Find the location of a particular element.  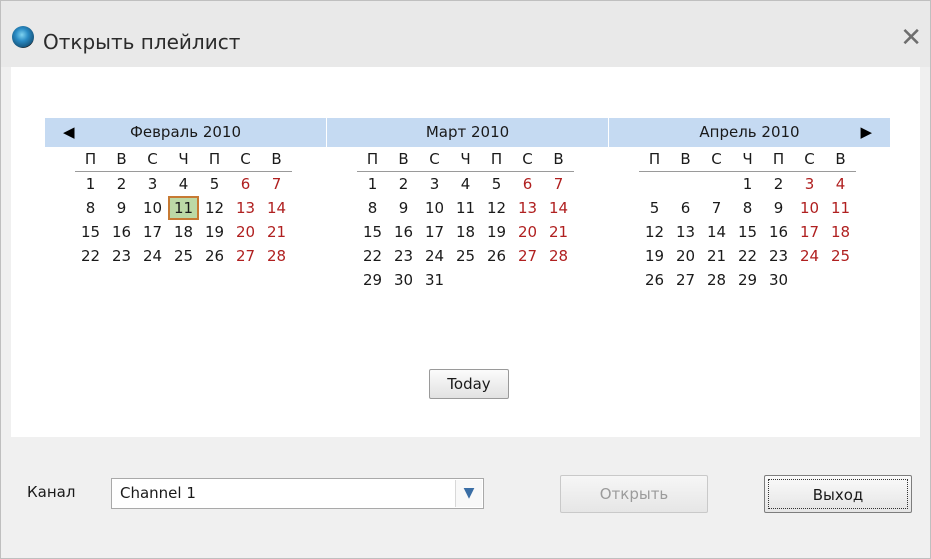

month-title: Апрель 2010 is located at coordinates (749, 132).